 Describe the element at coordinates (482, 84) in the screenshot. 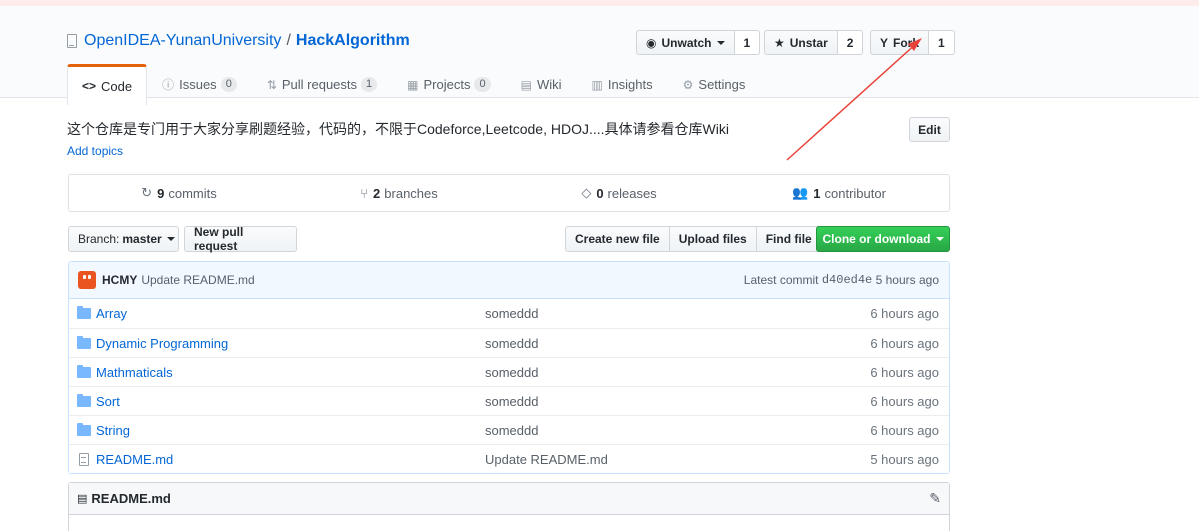

I see `projects-counter: 0` at that location.